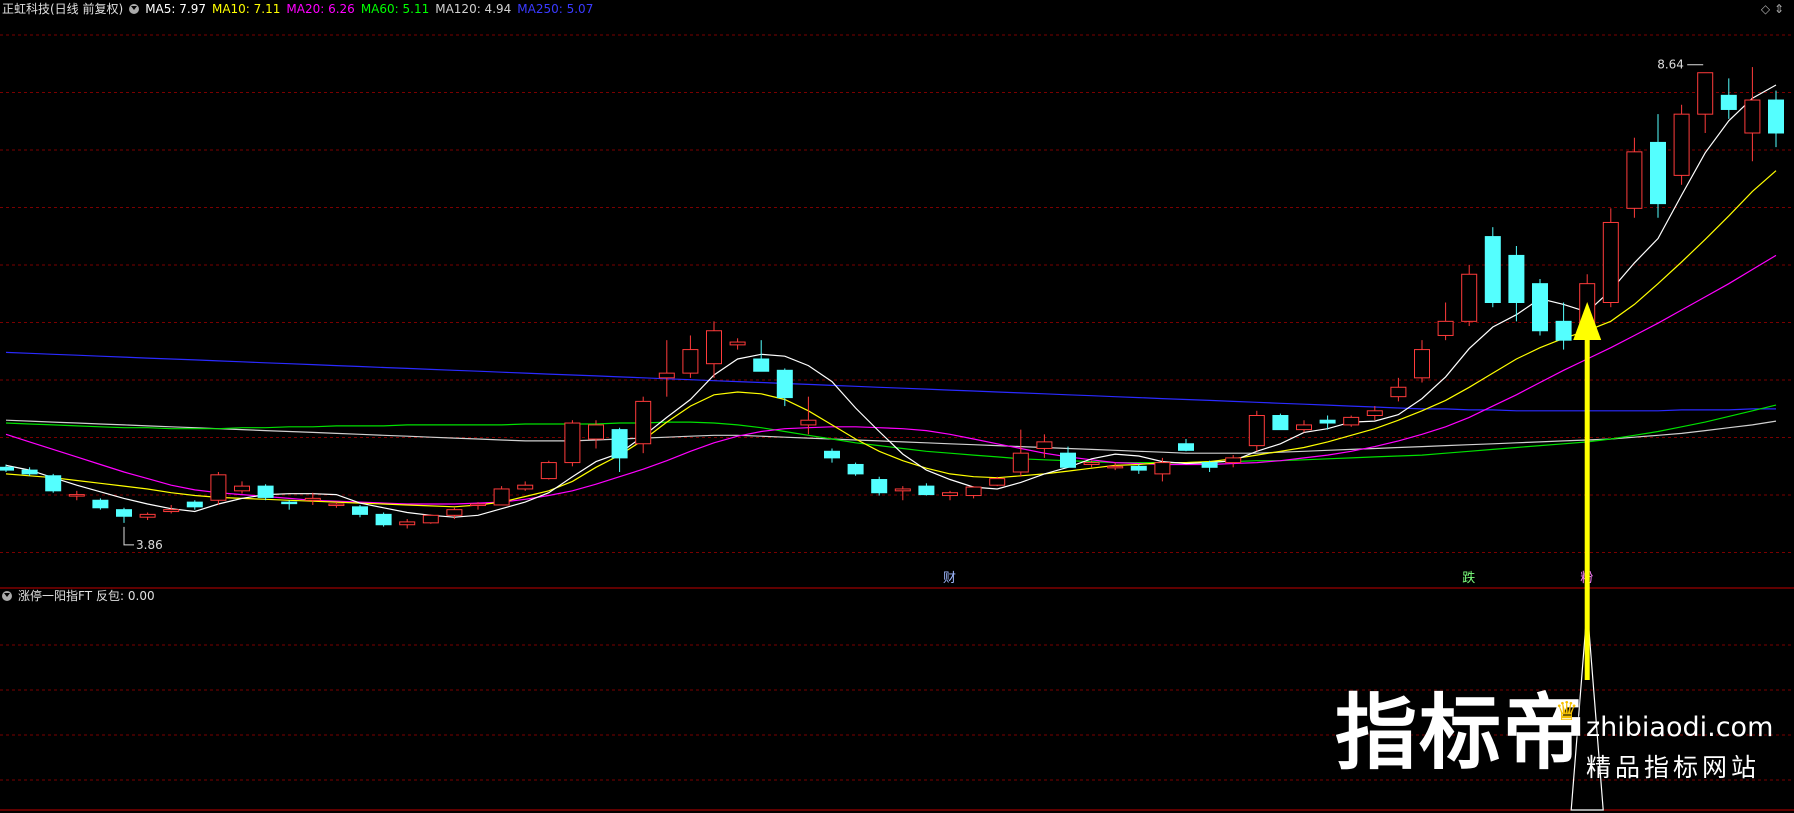 The image size is (1794, 813). Describe the element at coordinates (1468, 578) in the screenshot. I see `event-marker: 跌` at that location.